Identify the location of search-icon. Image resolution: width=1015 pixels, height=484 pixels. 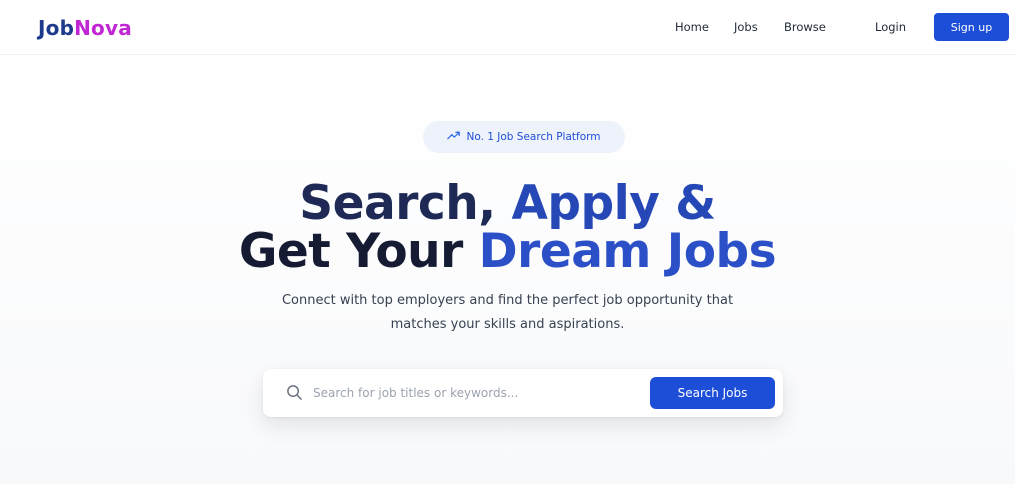
(294, 392).